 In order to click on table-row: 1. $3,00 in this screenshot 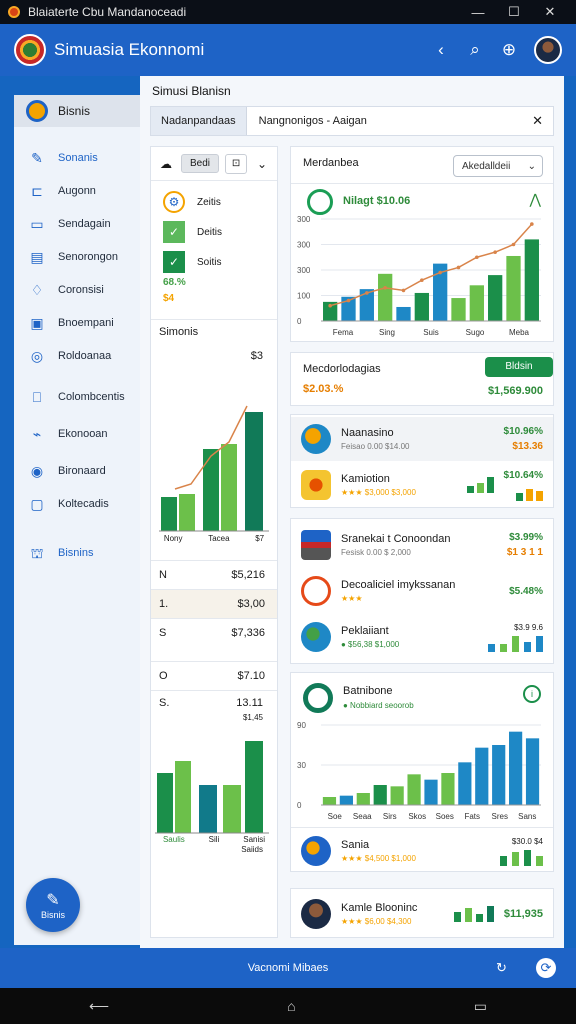, I will do `click(214, 603)`.